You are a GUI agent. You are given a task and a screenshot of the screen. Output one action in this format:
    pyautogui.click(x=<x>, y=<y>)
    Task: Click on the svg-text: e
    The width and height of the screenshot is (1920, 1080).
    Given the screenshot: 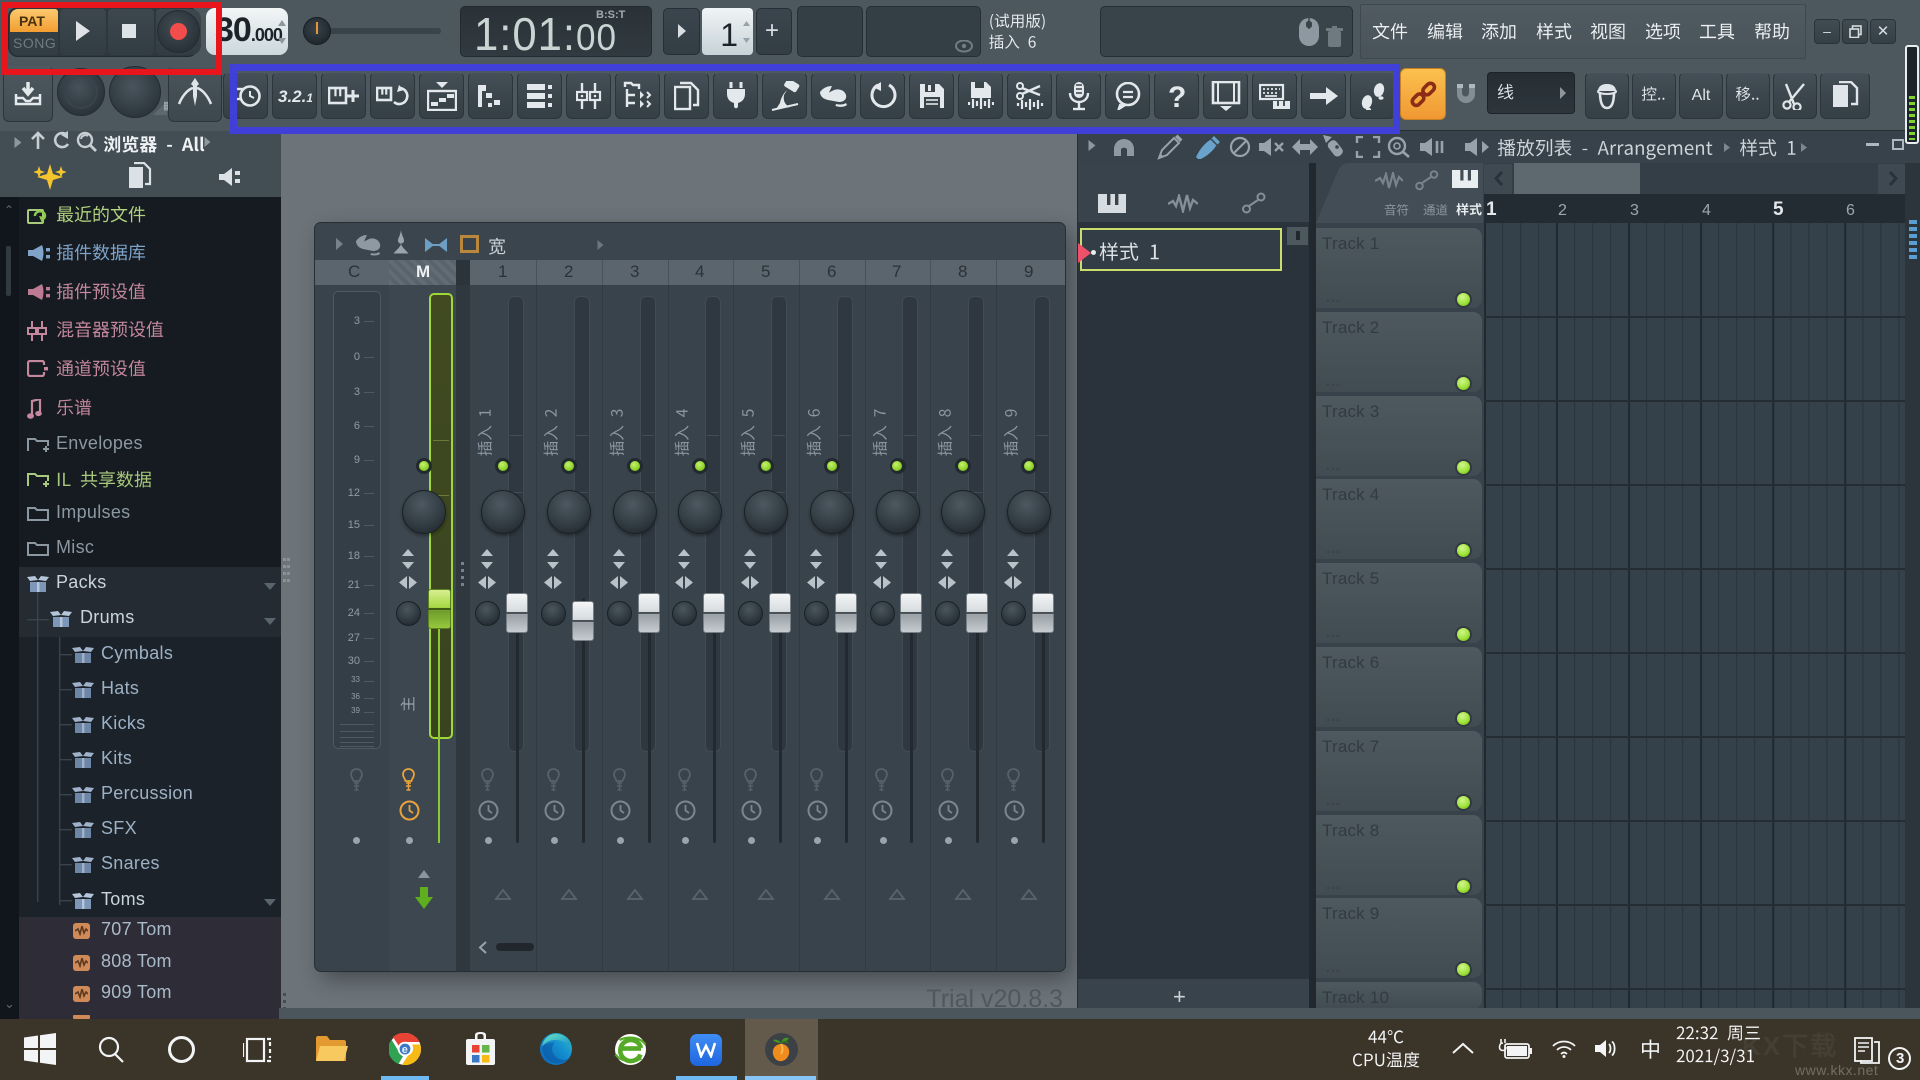 What is the action you would take?
    pyautogui.click(x=405, y=1050)
    